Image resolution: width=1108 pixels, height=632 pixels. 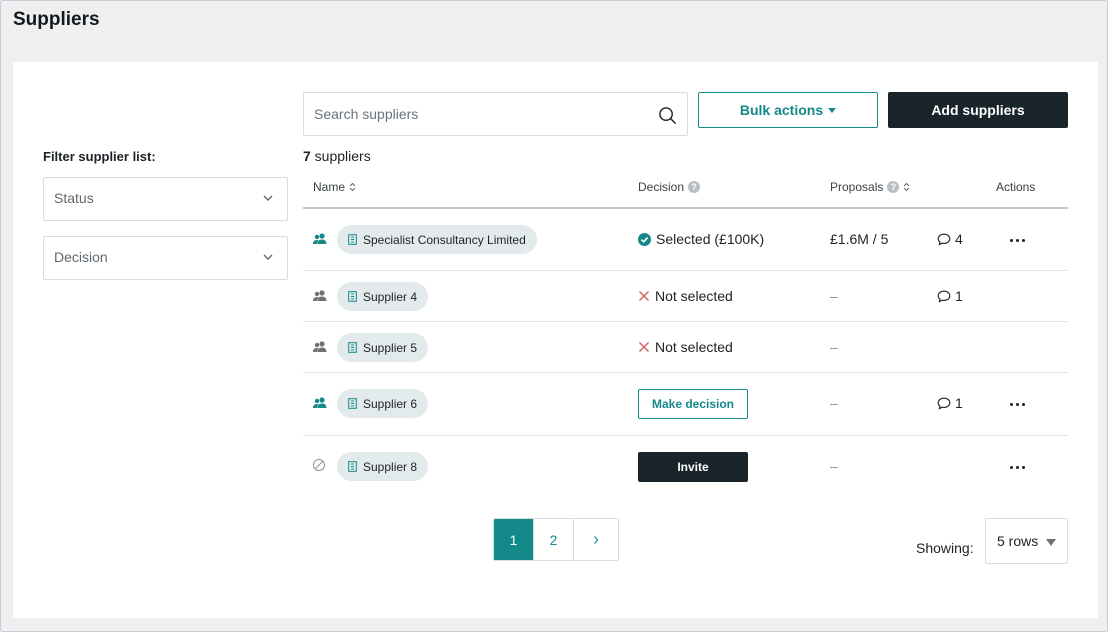 I want to click on supplier-pill: Supplier 5, so click(x=383, y=347).